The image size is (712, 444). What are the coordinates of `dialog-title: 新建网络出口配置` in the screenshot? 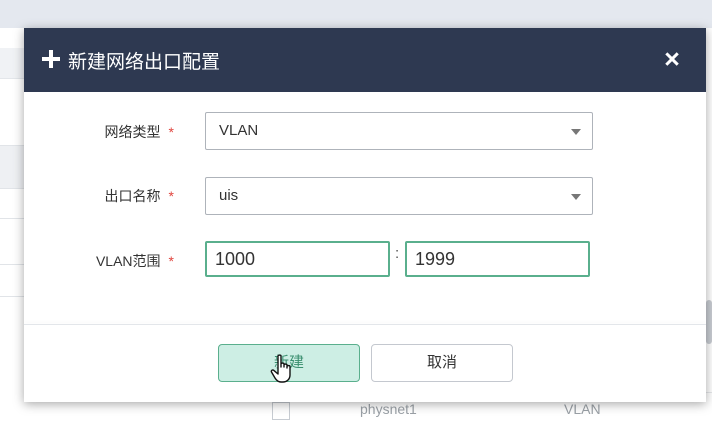 It's located at (144, 62).